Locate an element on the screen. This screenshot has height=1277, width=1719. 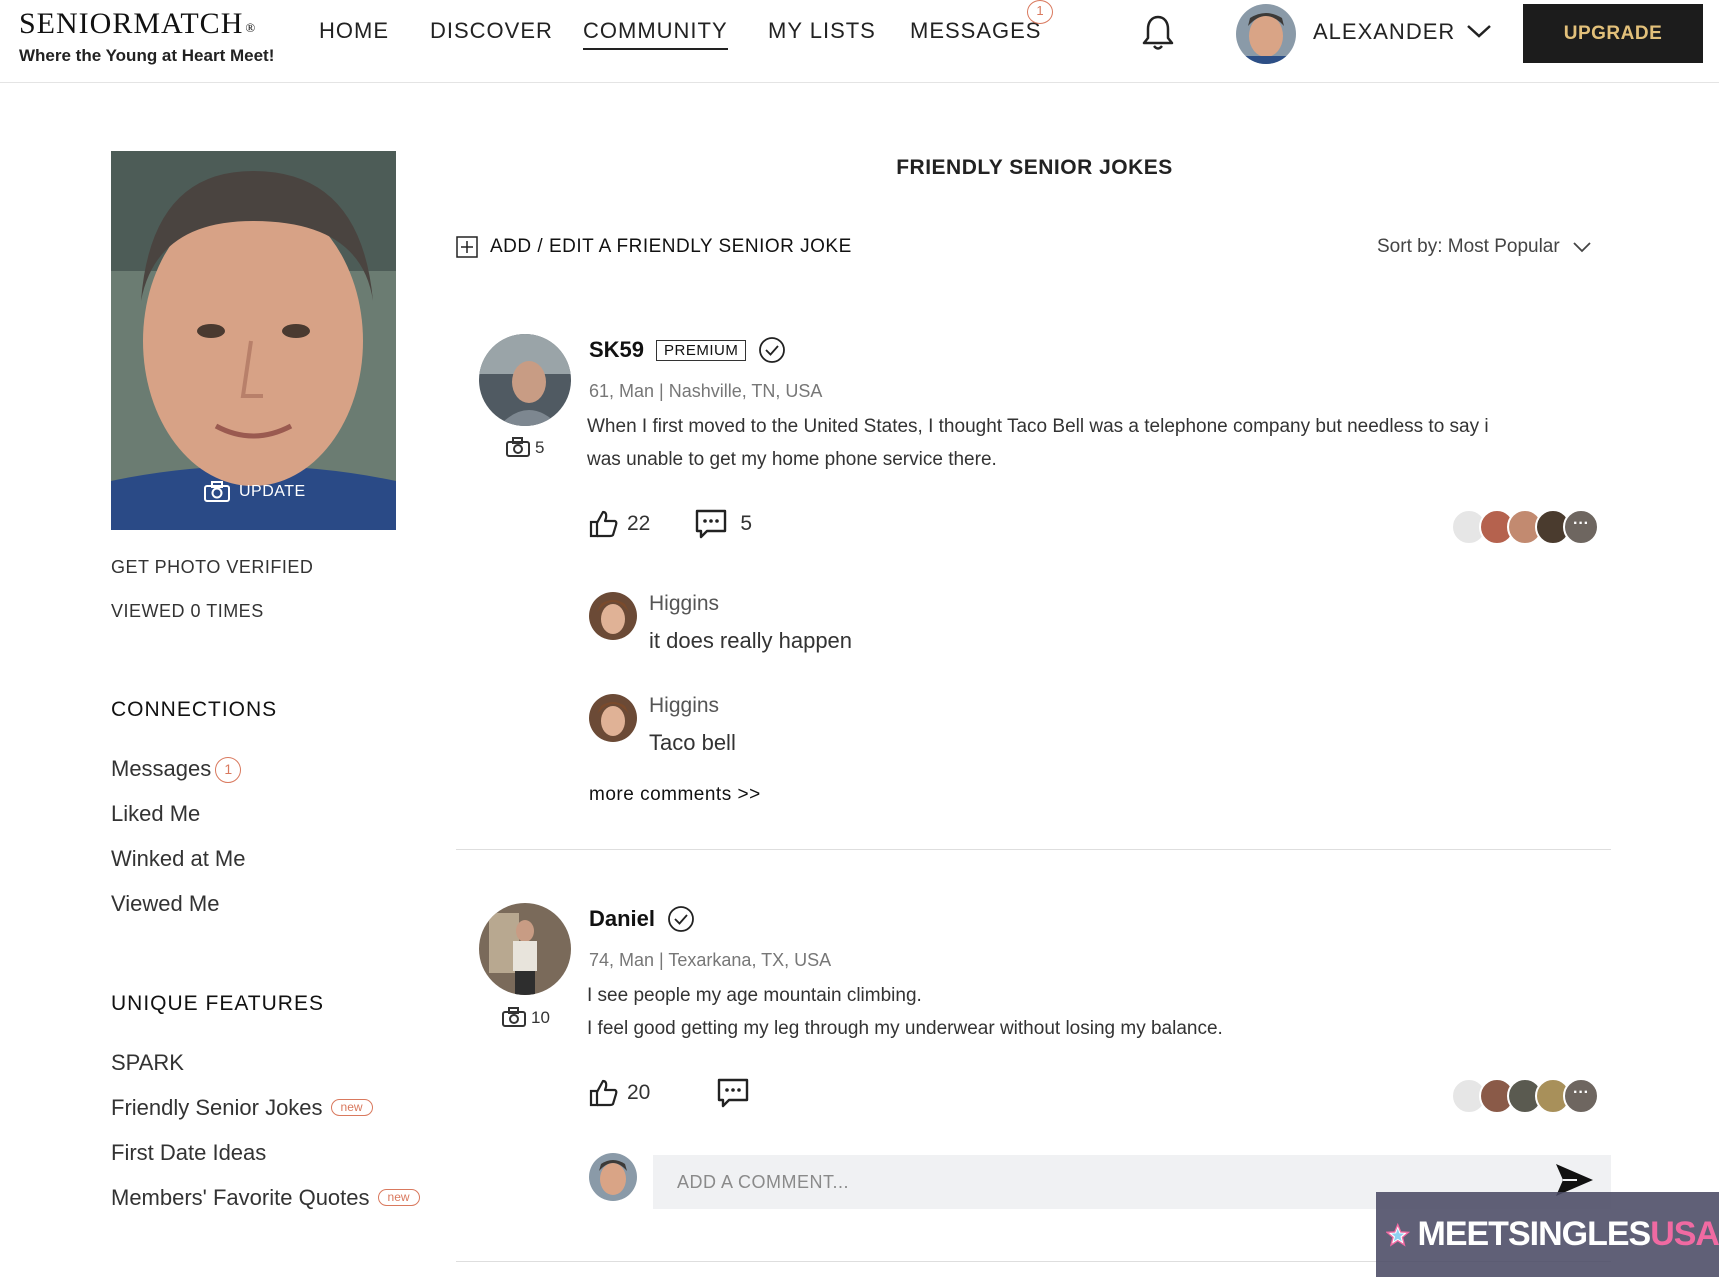
post-photo-count: 10 is located at coordinates (525, 1017).